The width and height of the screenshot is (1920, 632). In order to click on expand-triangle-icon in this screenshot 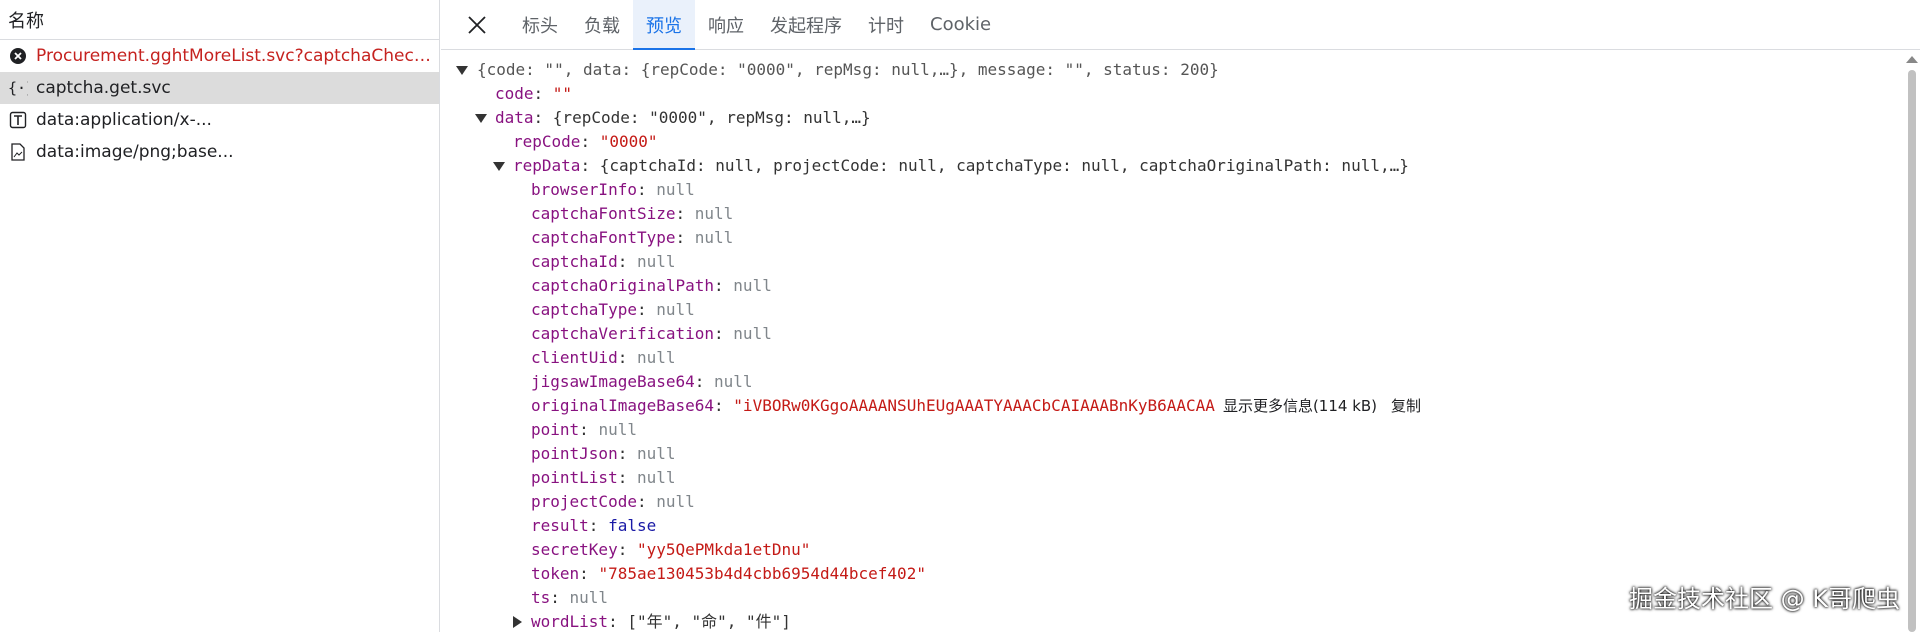, I will do `click(517, 622)`.